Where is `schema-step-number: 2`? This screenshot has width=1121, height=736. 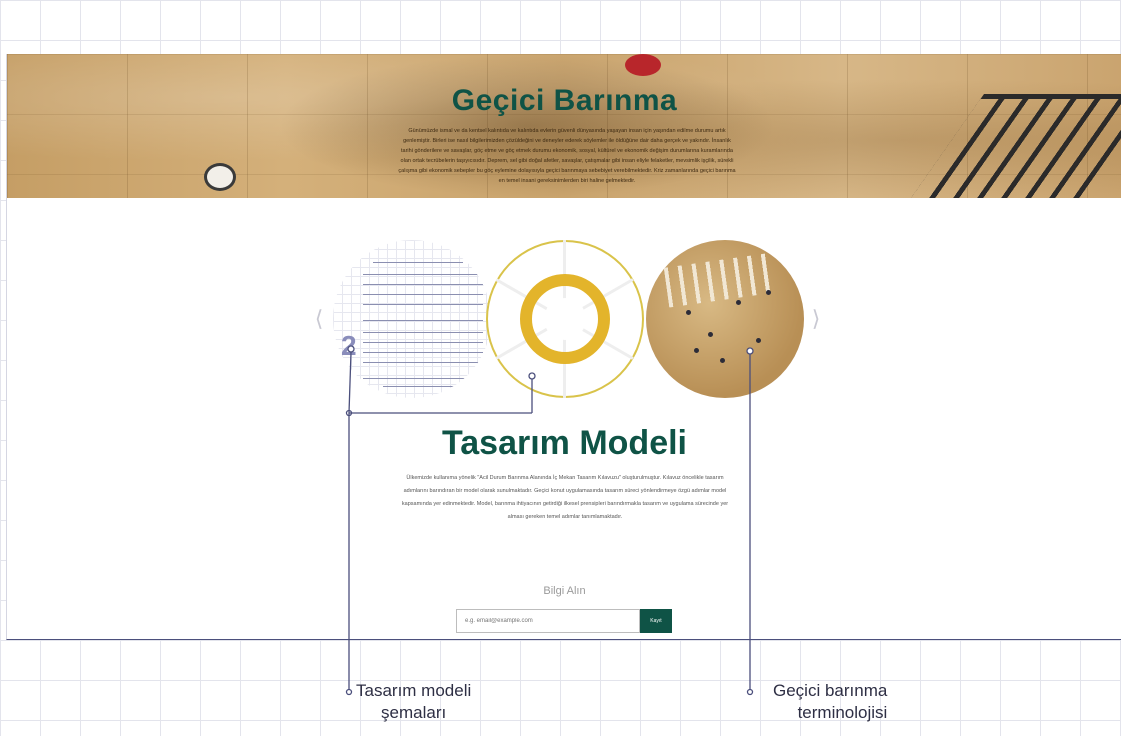 schema-step-number: 2 is located at coordinates (349, 345).